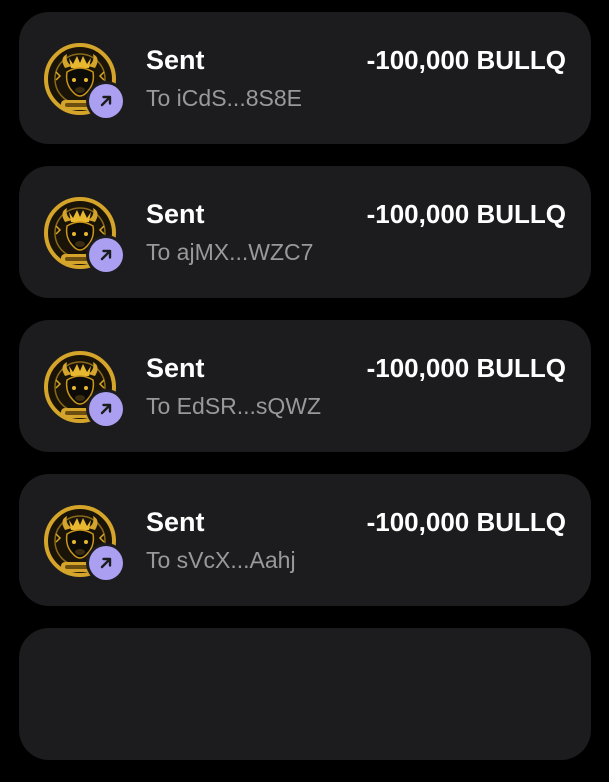 The image size is (609, 782). What do you see at coordinates (224, 98) in the screenshot?
I see `transaction-counterparty: To iCdS...8S8E` at bounding box center [224, 98].